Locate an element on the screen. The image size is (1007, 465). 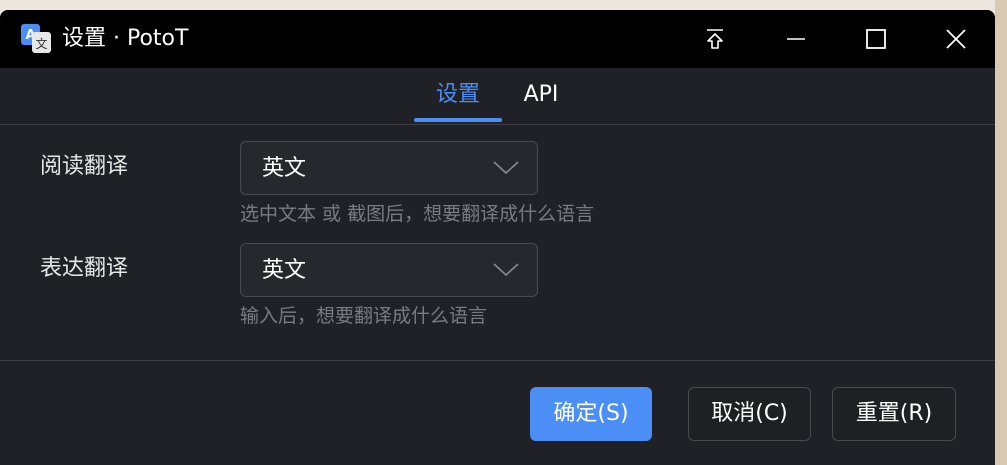
window-title: 设置 · PotoT is located at coordinates (125, 38).